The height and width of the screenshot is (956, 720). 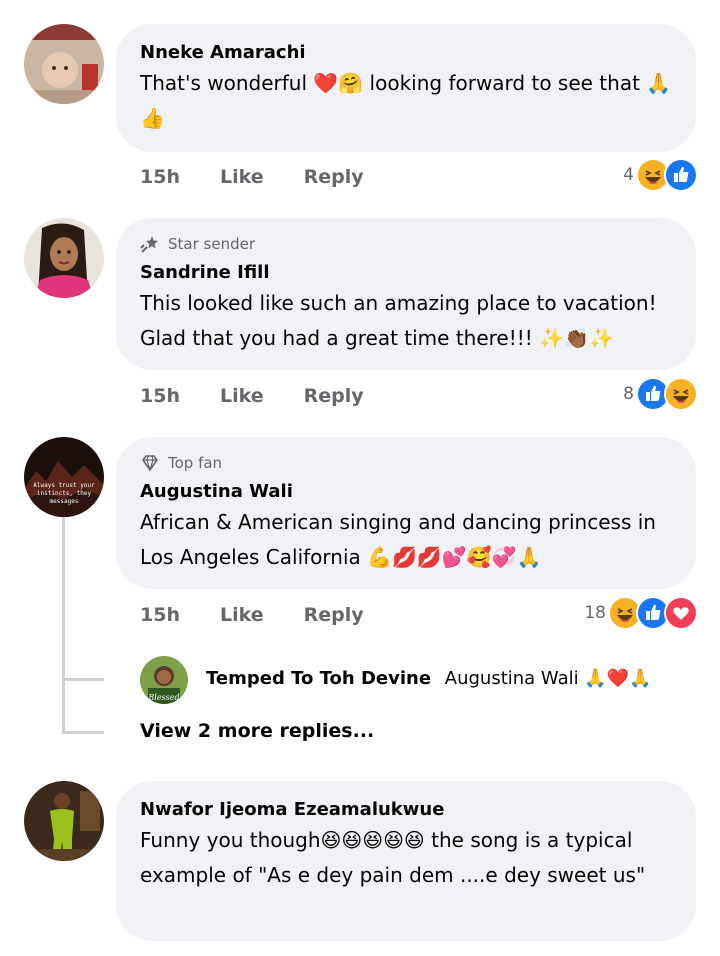 What do you see at coordinates (406, 273) in the screenshot?
I see `comment-author: Sandrine Ifill` at bounding box center [406, 273].